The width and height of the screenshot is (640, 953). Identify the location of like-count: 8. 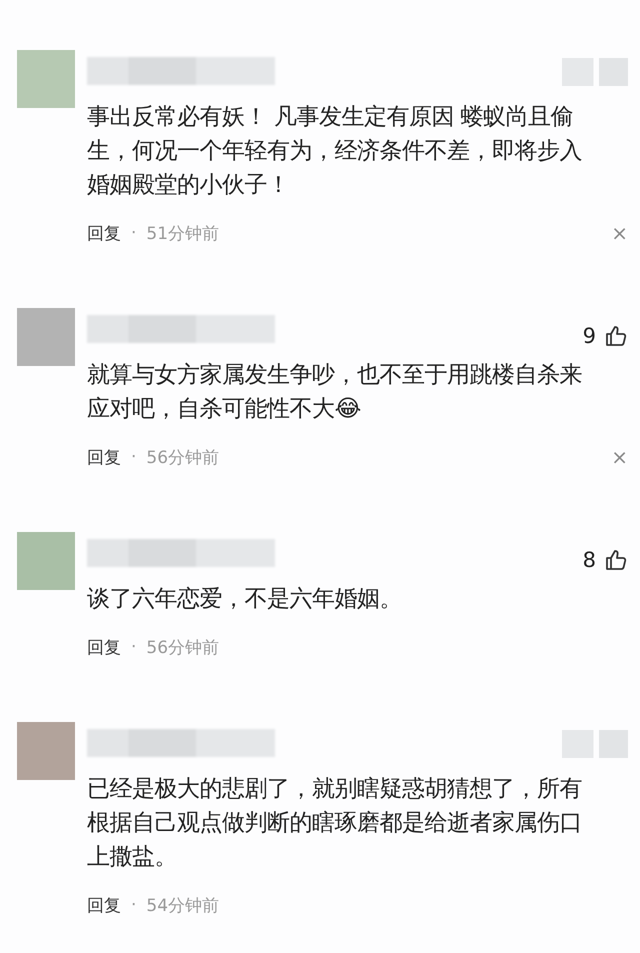
(589, 560).